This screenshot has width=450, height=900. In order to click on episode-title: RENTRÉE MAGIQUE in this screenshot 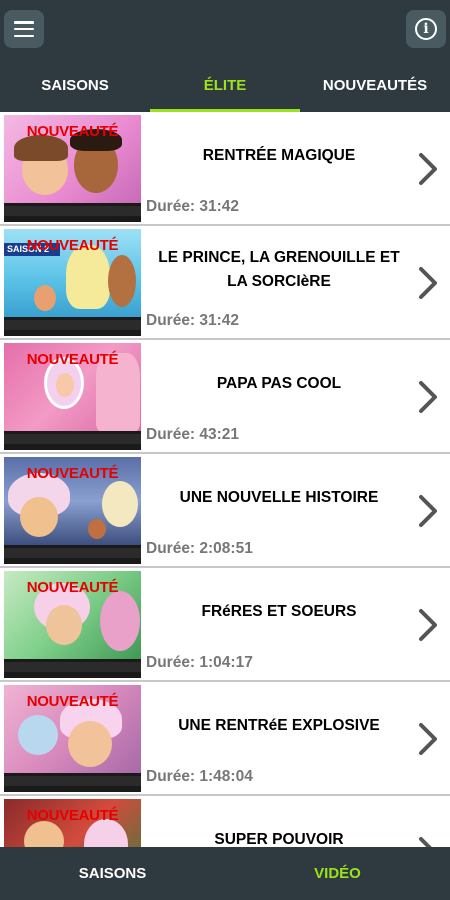, I will do `click(279, 155)`.